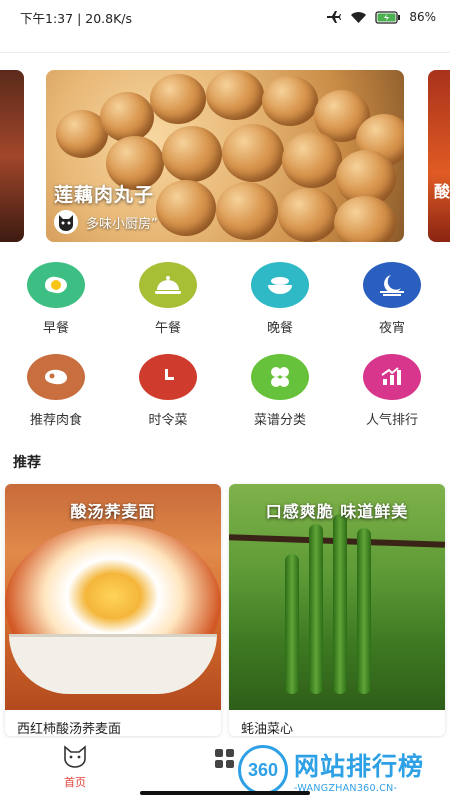  I want to click on cat-face-icon, so click(66, 223).